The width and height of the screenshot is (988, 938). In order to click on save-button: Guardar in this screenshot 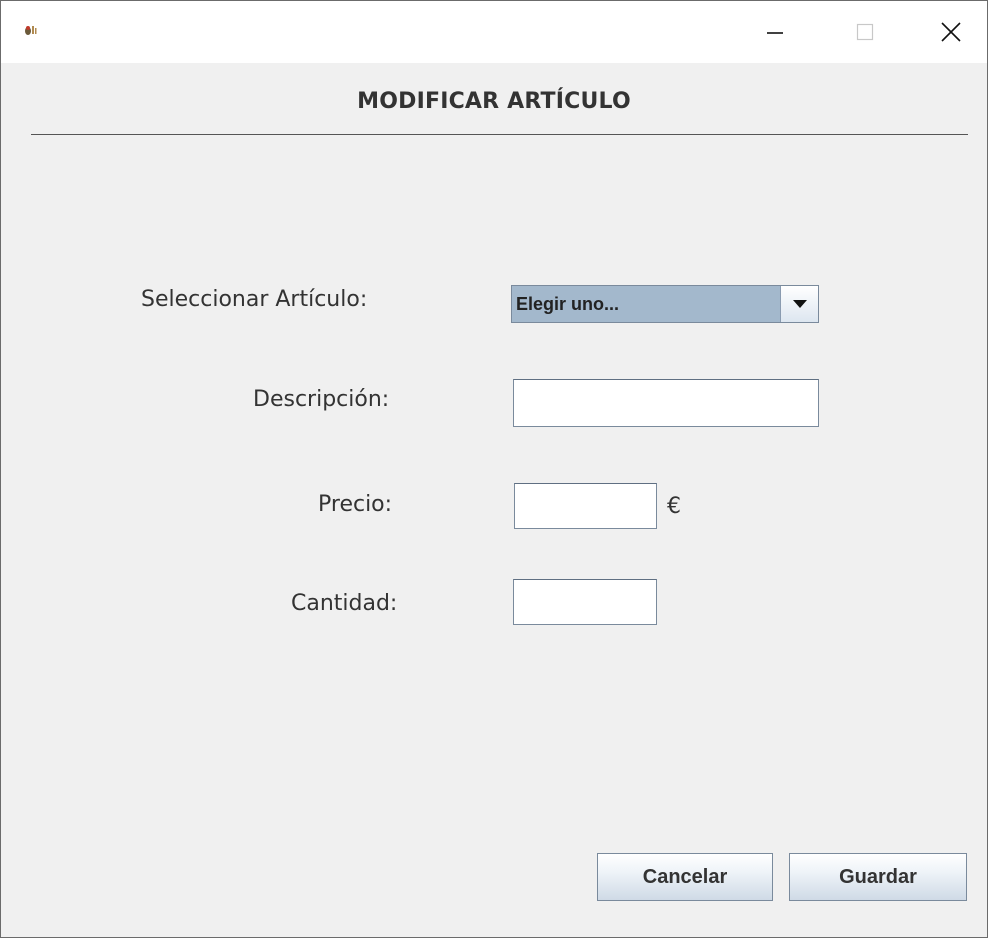, I will do `click(878, 877)`.